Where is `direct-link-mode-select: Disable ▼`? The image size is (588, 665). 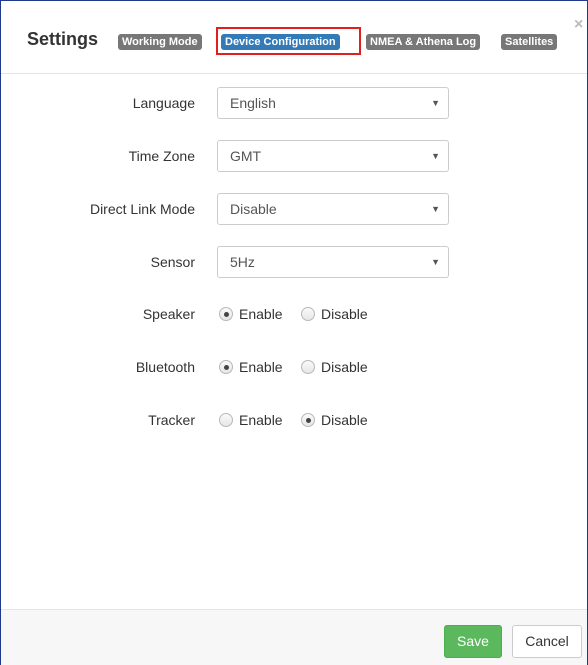
direct-link-mode-select: Disable ▼ is located at coordinates (333, 209).